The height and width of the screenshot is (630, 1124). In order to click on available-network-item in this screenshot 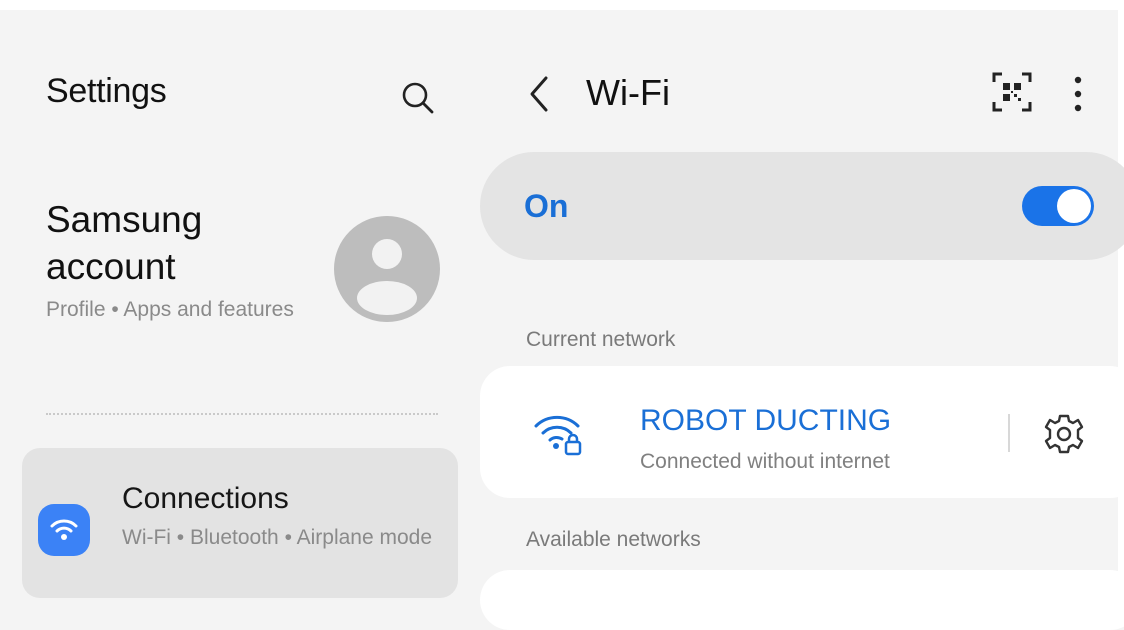, I will do `click(802, 600)`.